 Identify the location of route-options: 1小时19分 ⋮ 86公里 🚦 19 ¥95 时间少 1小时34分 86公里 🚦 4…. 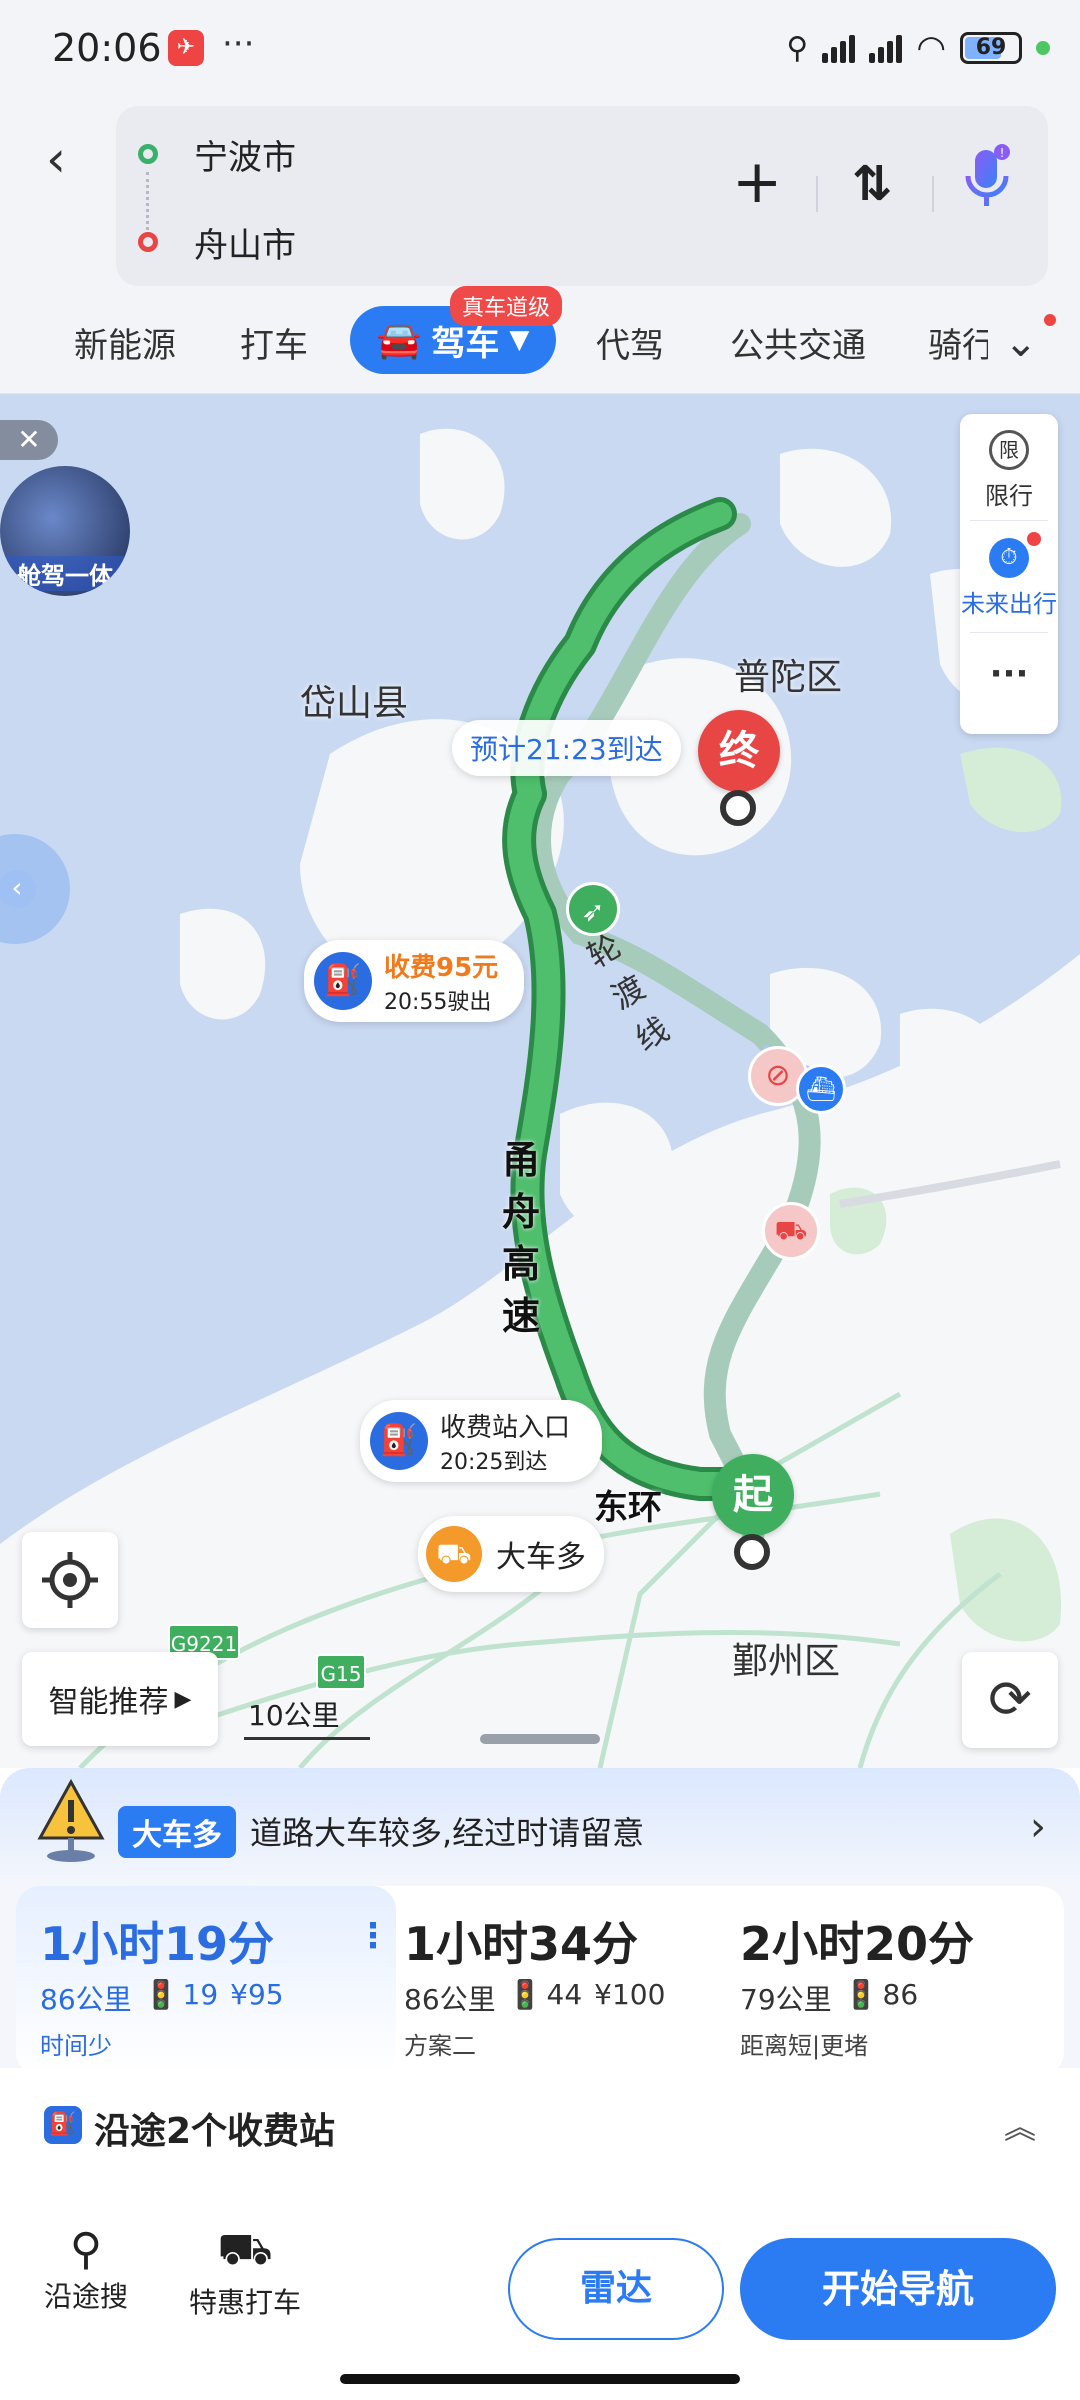
(540, 1981).